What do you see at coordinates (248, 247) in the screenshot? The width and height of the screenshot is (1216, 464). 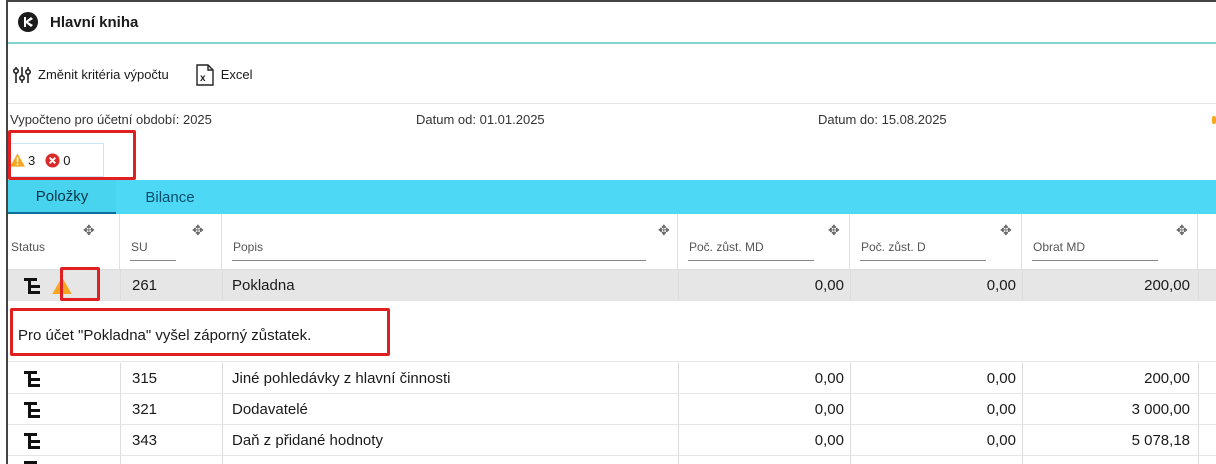 I see `column-label: Popis` at bounding box center [248, 247].